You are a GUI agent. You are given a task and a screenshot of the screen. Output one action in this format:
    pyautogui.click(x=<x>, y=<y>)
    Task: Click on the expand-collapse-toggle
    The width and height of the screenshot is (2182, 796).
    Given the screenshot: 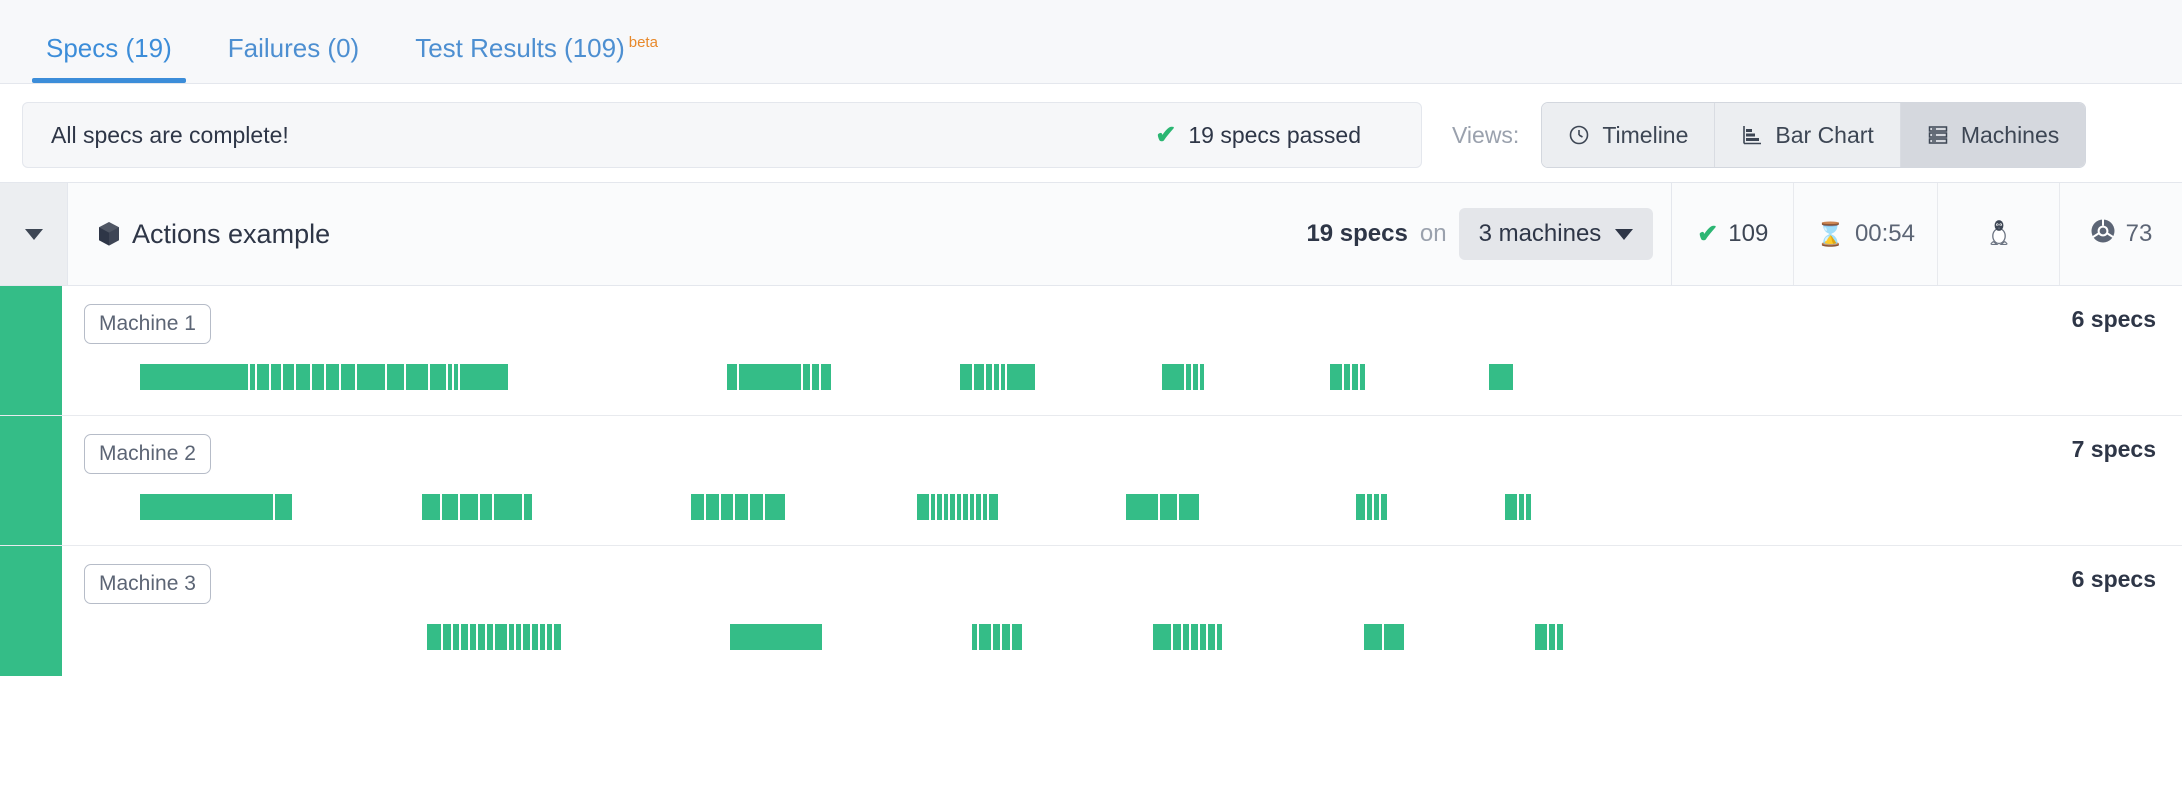 What is the action you would take?
    pyautogui.click(x=34, y=234)
    